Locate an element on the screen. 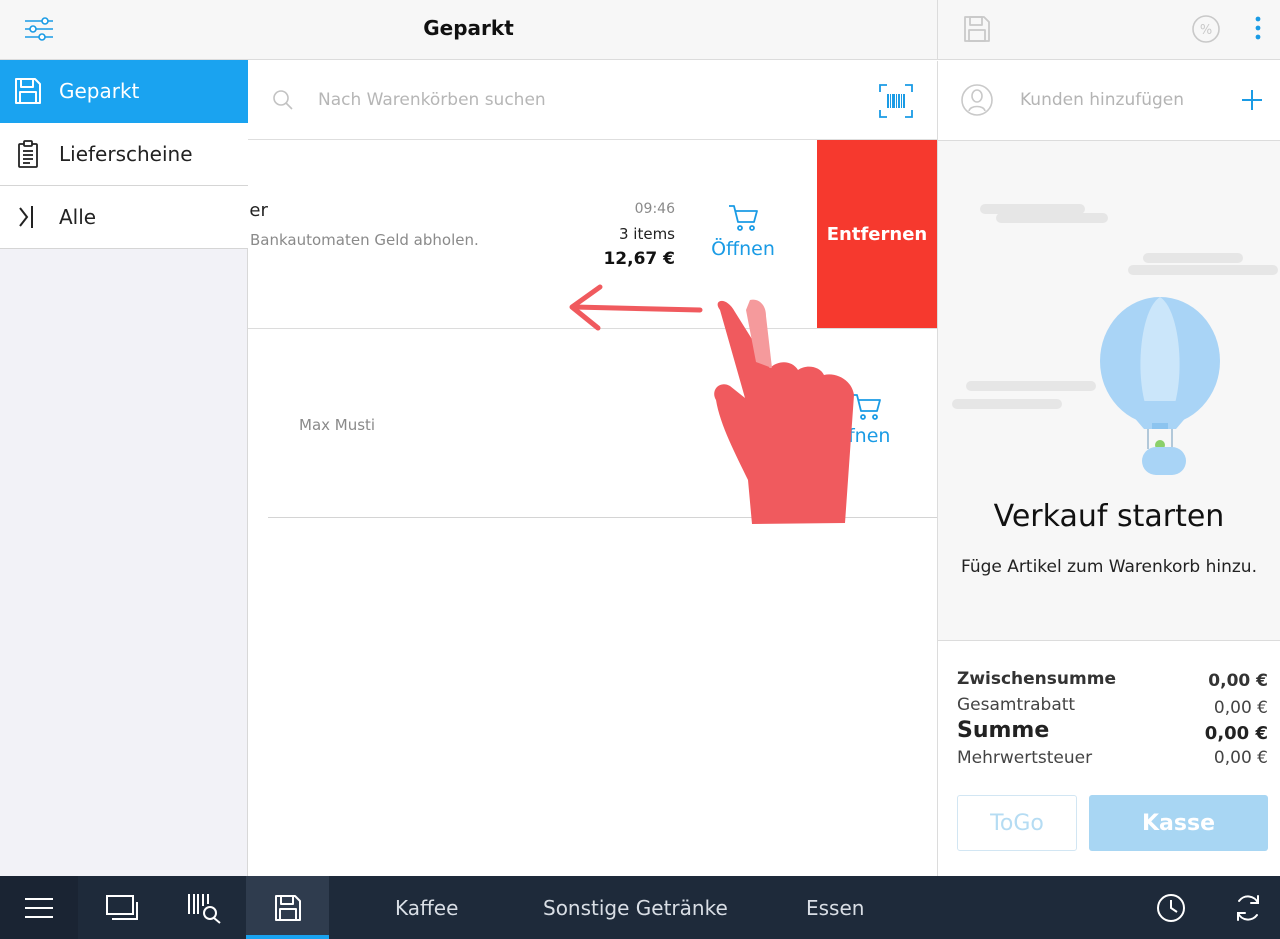 This screenshot has height=939, width=1280. discount-button: % is located at coordinates (1206, 29).